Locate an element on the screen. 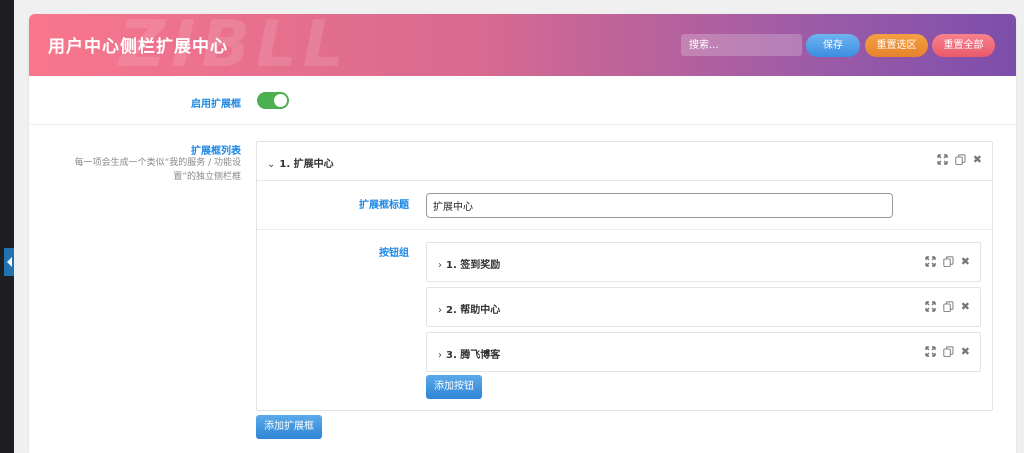 Image resolution: width=1024 pixels, height=453 pixels. button-item-title: › 2. 帮助中心 is located at coordinates (469, 308).